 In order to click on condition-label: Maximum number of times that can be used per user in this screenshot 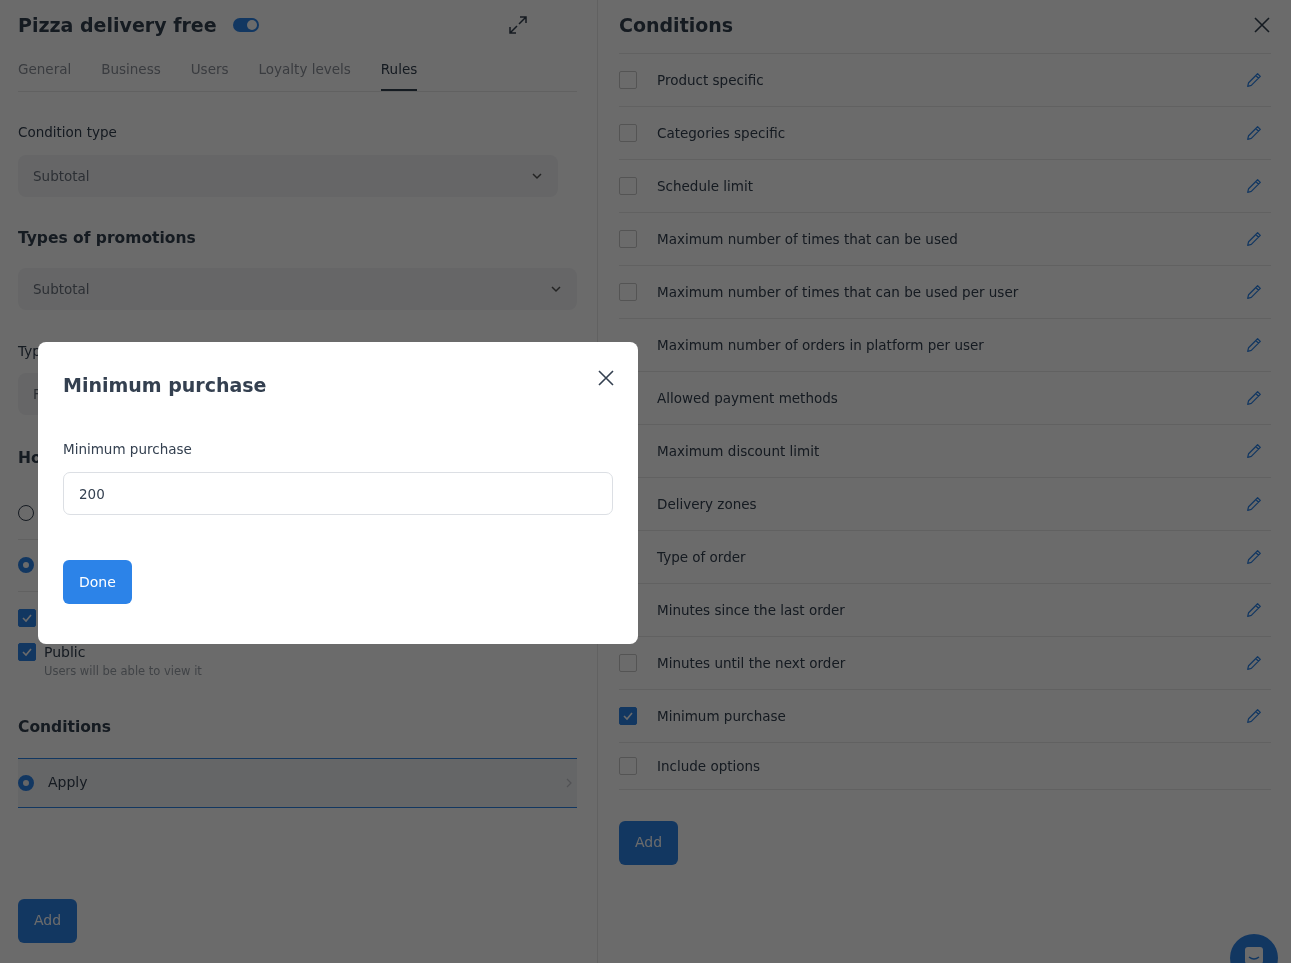, I will do `click(838, 292)`.